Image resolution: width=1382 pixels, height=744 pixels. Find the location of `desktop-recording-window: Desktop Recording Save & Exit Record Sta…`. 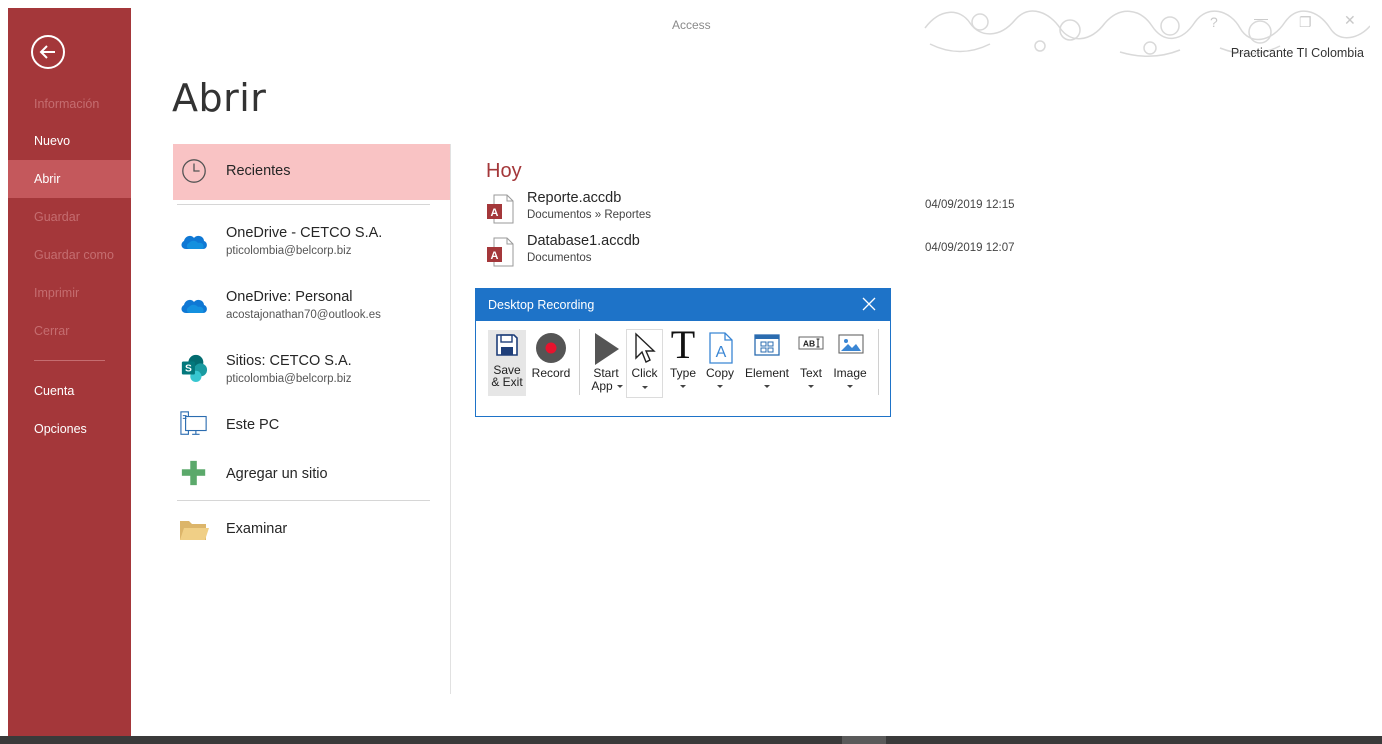

desktop-recording-window: Desktop Recording Save & Exit Record Sta… is located at coordinates (683, 352).